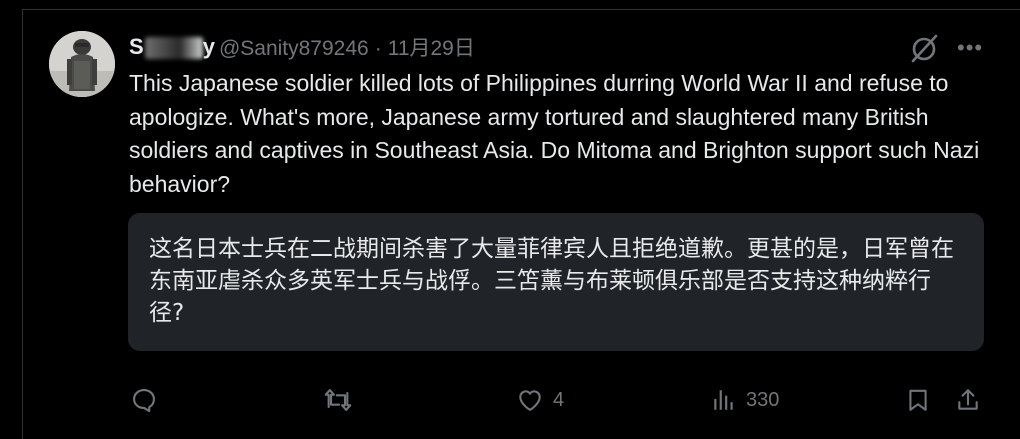 The image size is (1020, 439). I want to click on bookmark-button, so click(918, 400).